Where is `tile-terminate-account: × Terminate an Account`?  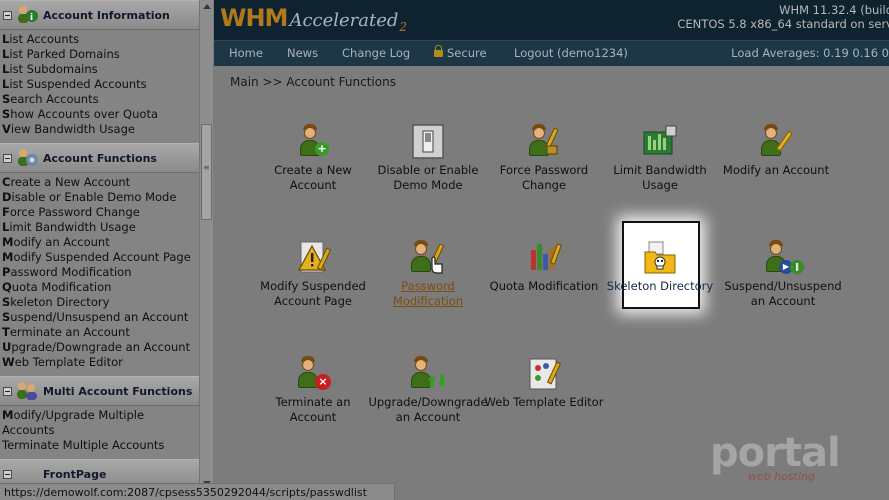 tile-terminate-account: × Terminate an Account is located at coordinates (313, 390).